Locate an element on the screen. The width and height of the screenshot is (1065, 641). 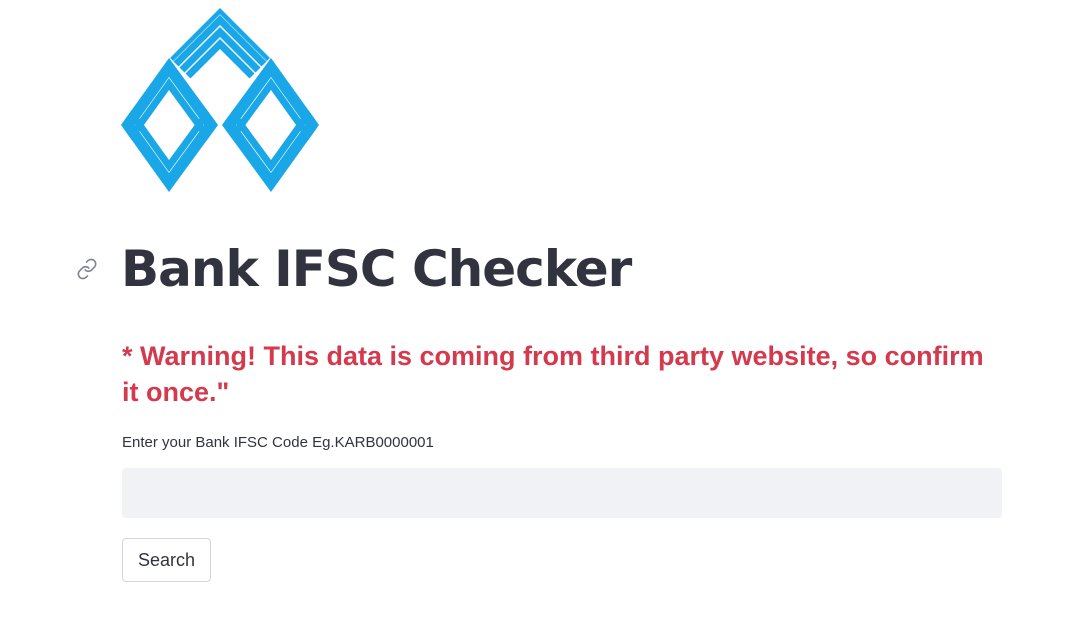
link-icon is located at coordinates (87, 269).